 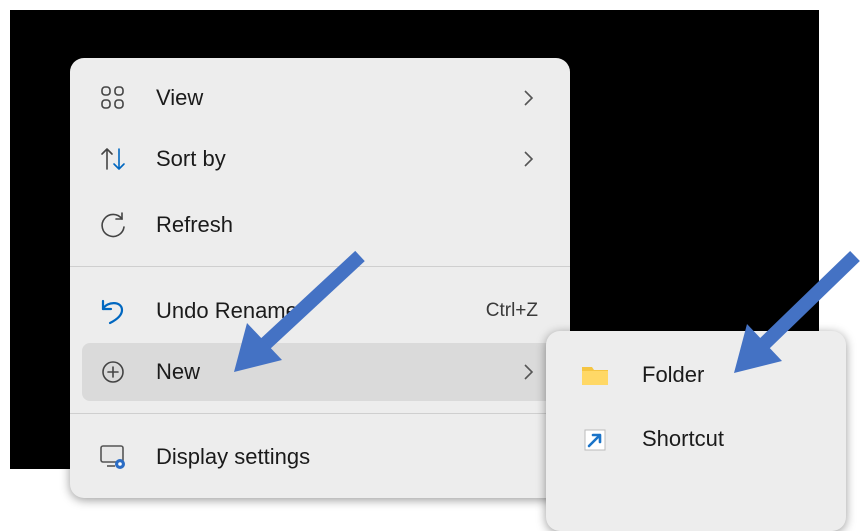 What do you see at coordinates (320, 372) in the screenshot?
I see `menu-item-new: New` at bounding box center [320, 372].